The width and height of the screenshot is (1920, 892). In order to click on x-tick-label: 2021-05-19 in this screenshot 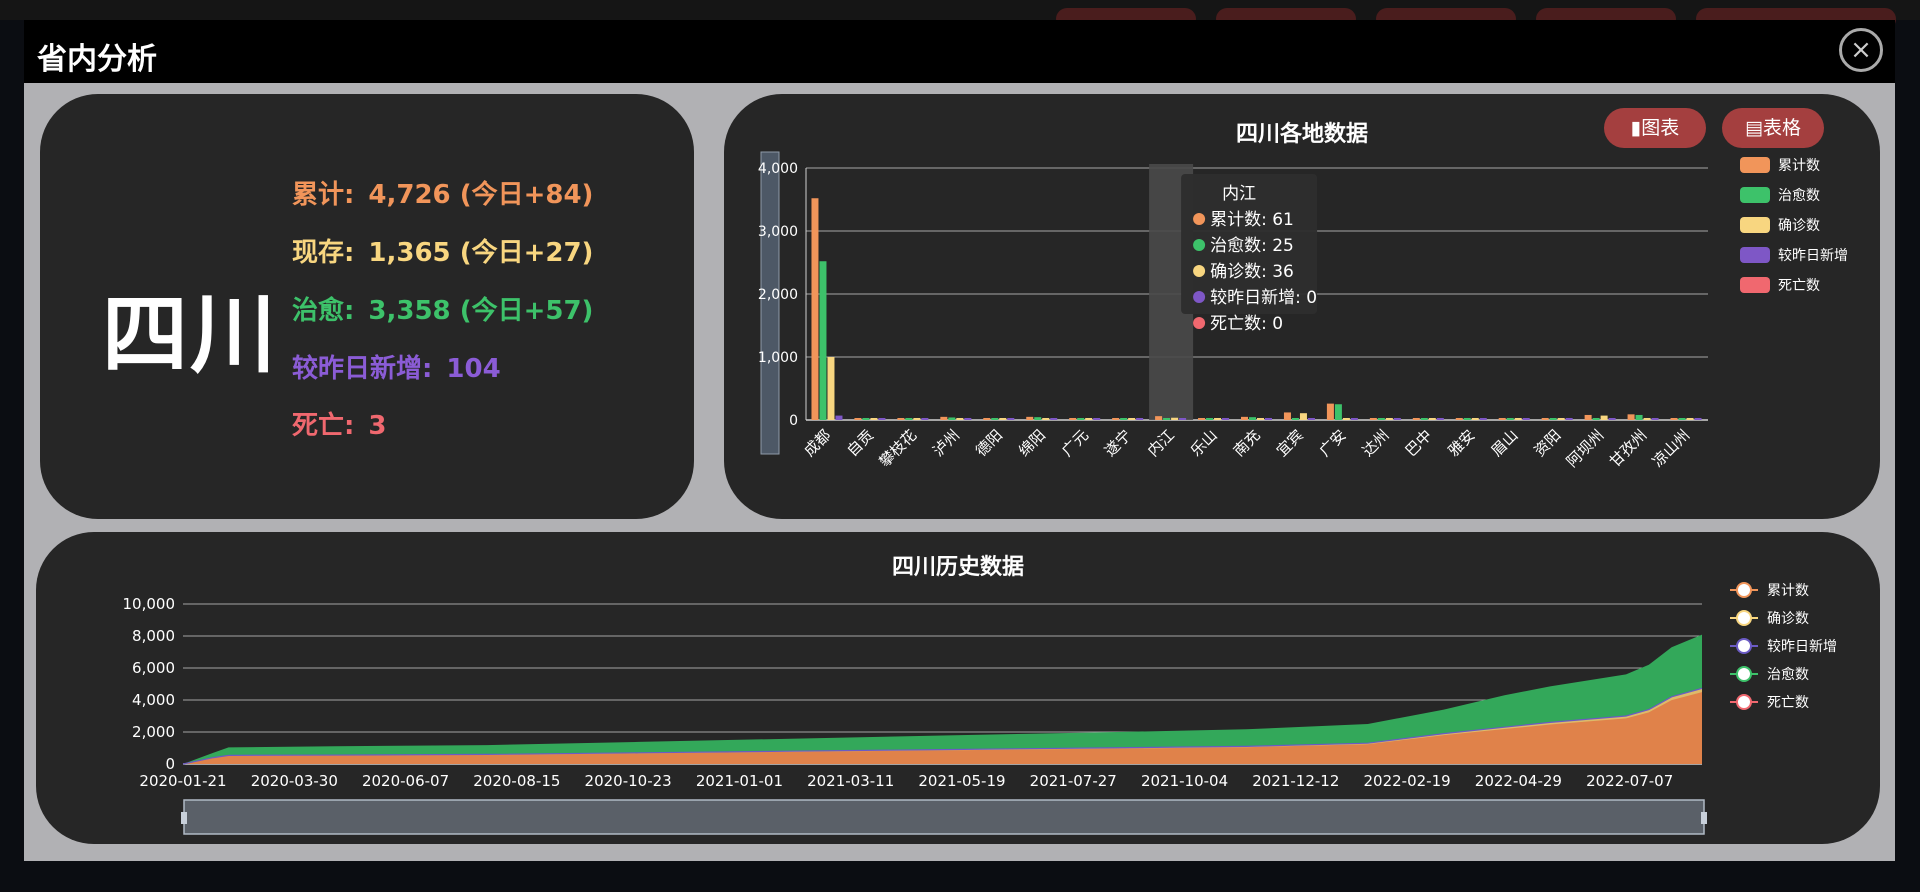, I will do `click(961, 781)`.